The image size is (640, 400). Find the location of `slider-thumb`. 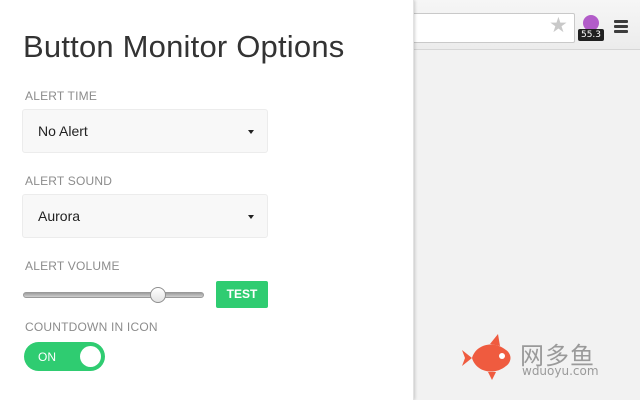

slider-thumb is located at coordinates (158, 295).